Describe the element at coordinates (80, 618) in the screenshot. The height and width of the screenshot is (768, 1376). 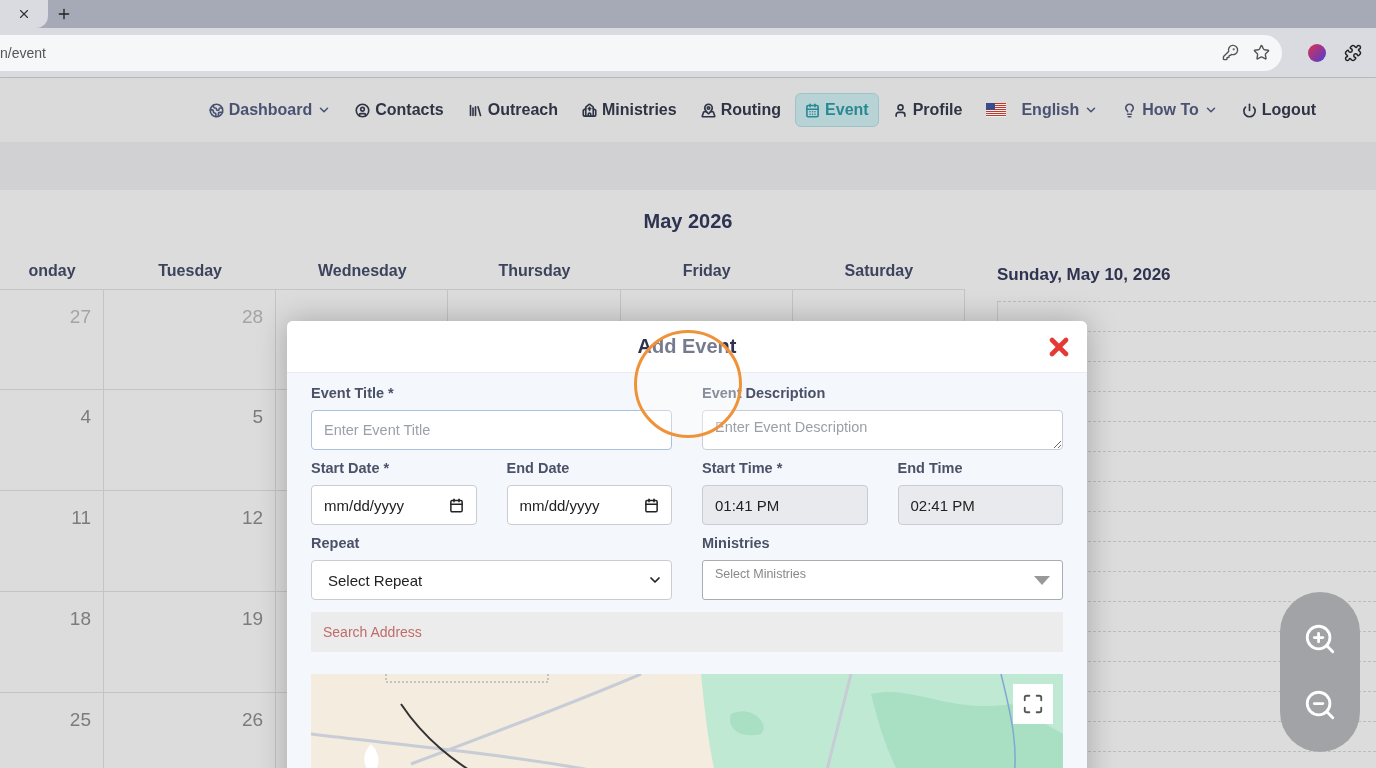
I see `day-number: 18` at that location.